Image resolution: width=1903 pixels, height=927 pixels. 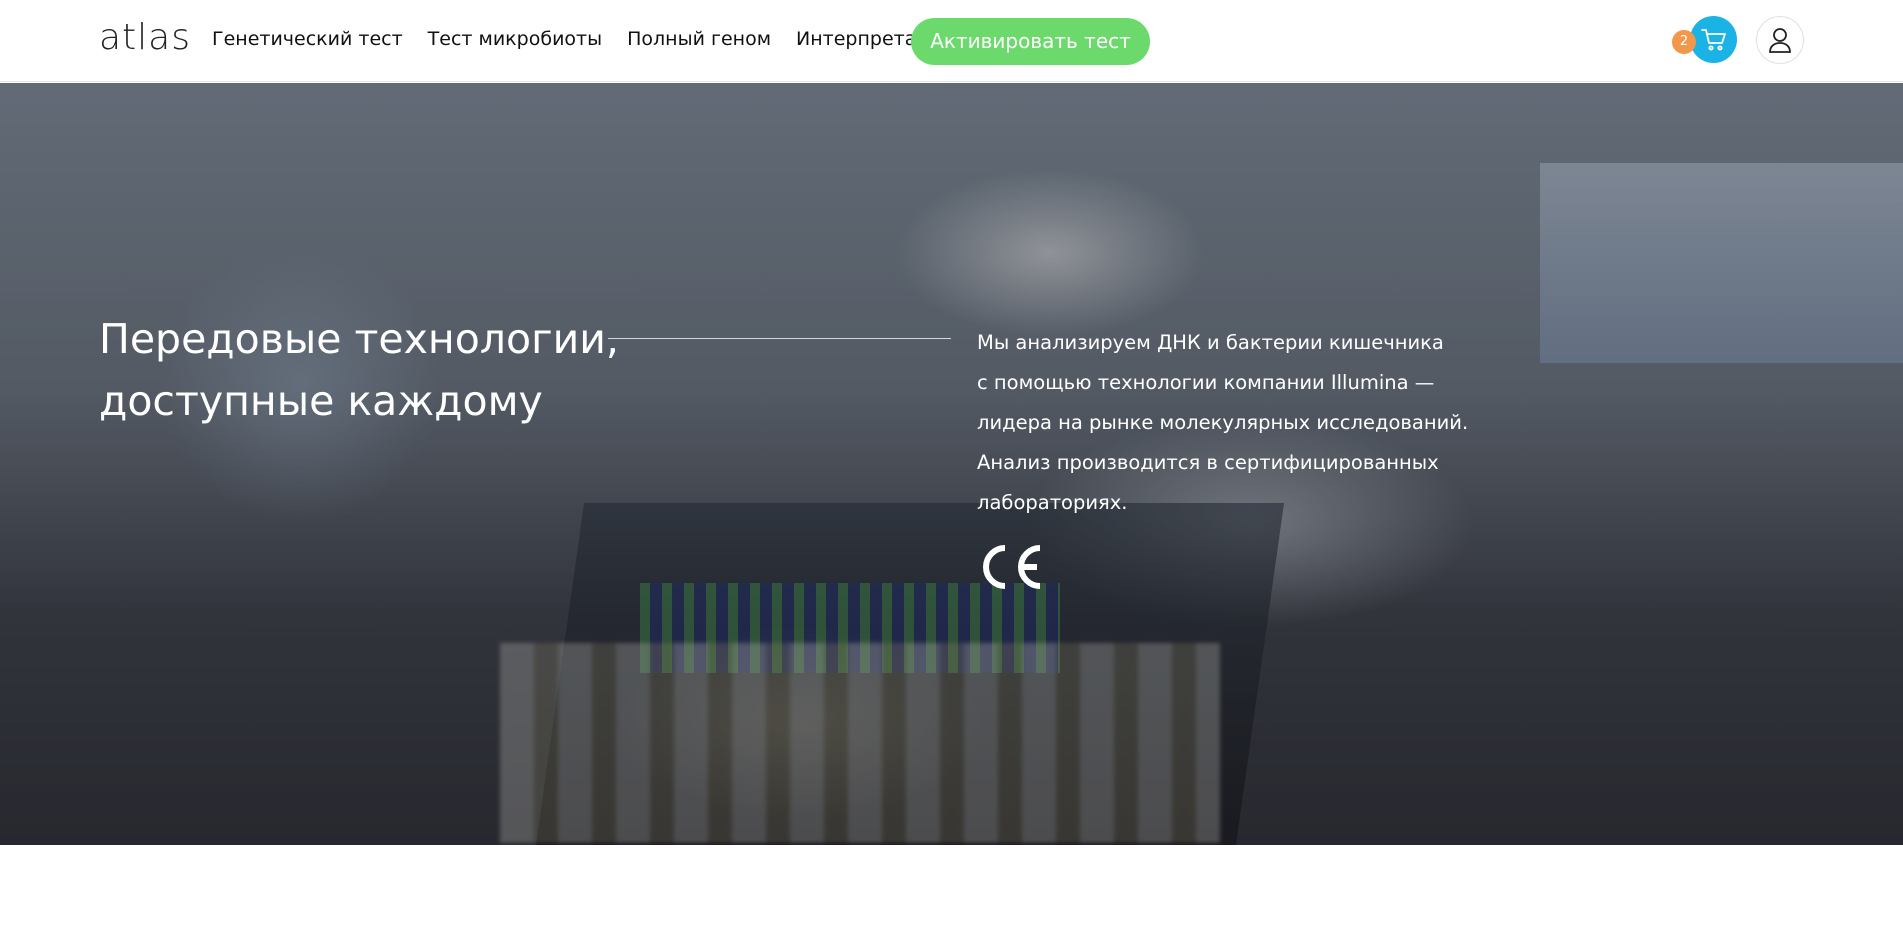 I want to click on nav-genetic-test: Генетический тест, so click(x=307, y=39).